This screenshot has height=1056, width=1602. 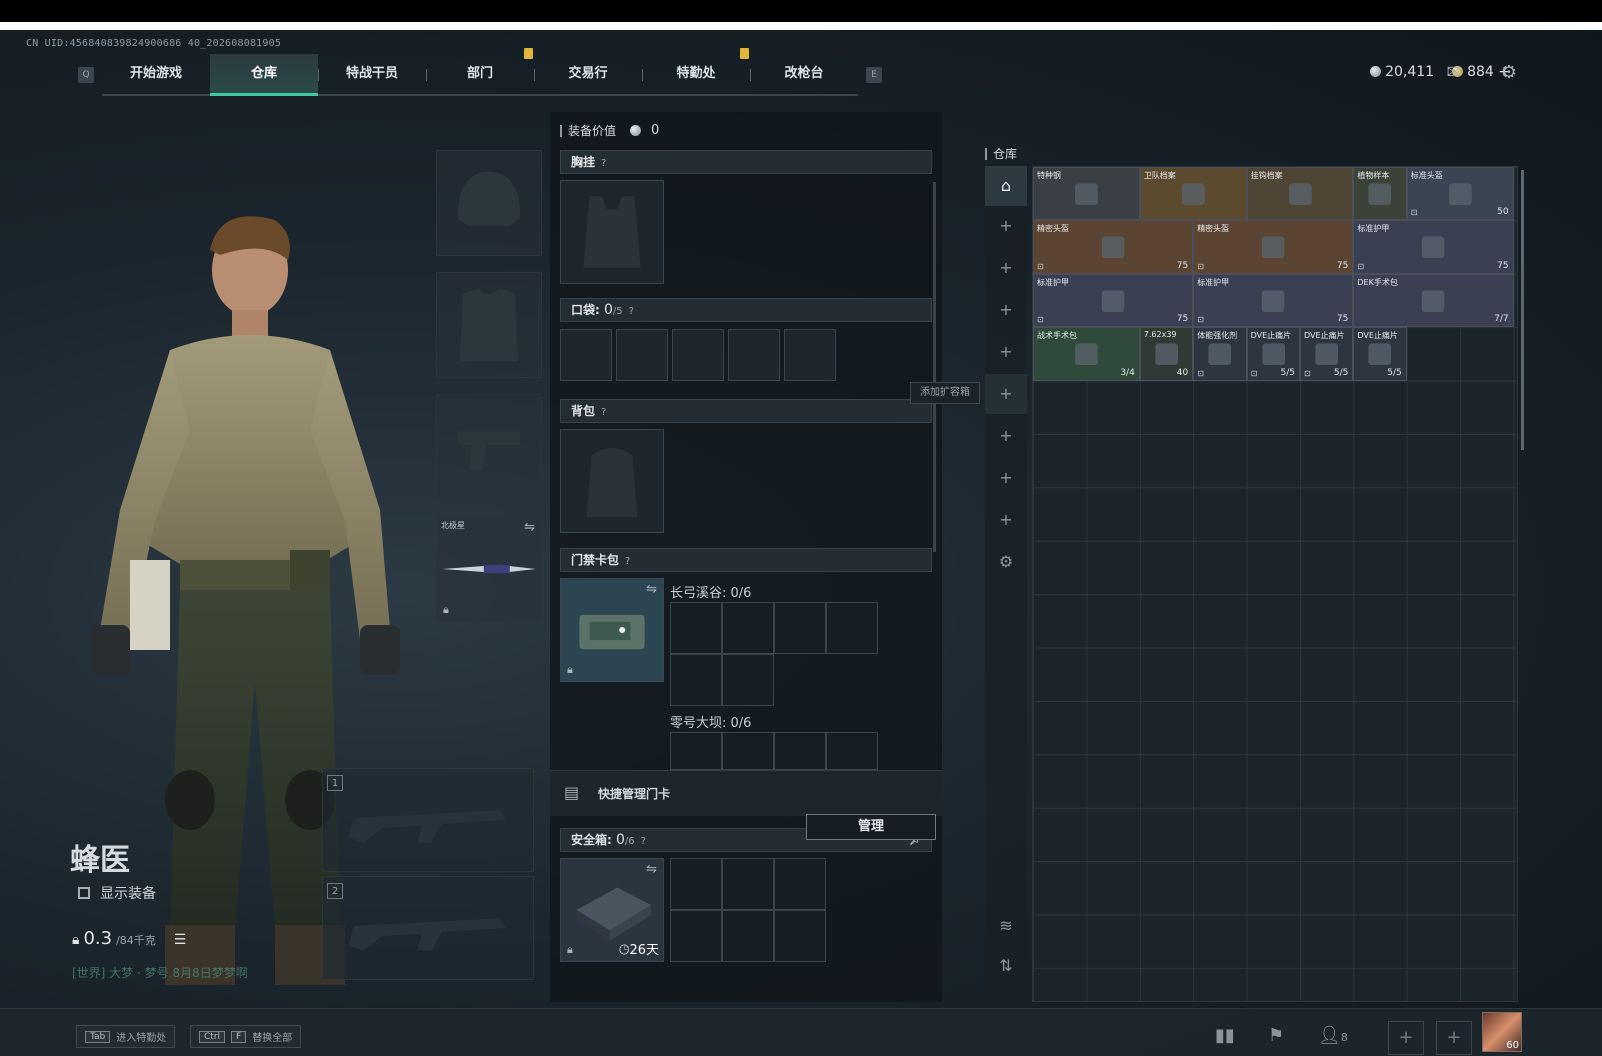 I want to click on list-icon: ☰, so click(x=180, y=940).